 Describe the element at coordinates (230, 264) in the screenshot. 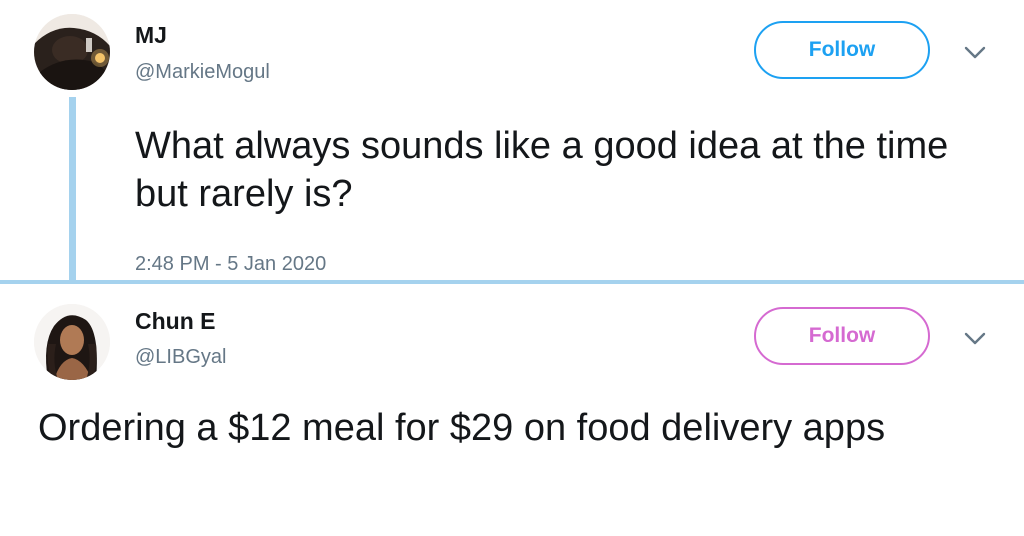

I see `tweet-timestamp: 2:48 PM - 5 Jan 2020` at that location.